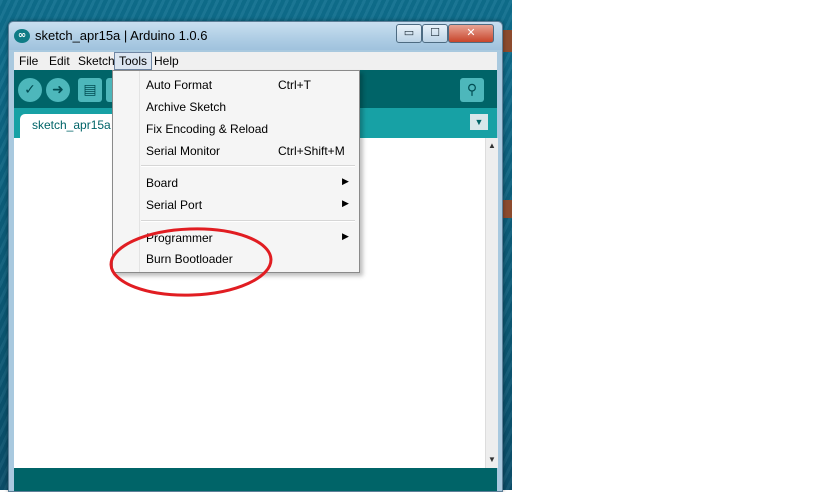 The width and height of the screenshot is (819, 492). Describe the element at coordinates (236, 238) in the screenshot. I see `menu-item-programmer: Programmer ▶` at that location.